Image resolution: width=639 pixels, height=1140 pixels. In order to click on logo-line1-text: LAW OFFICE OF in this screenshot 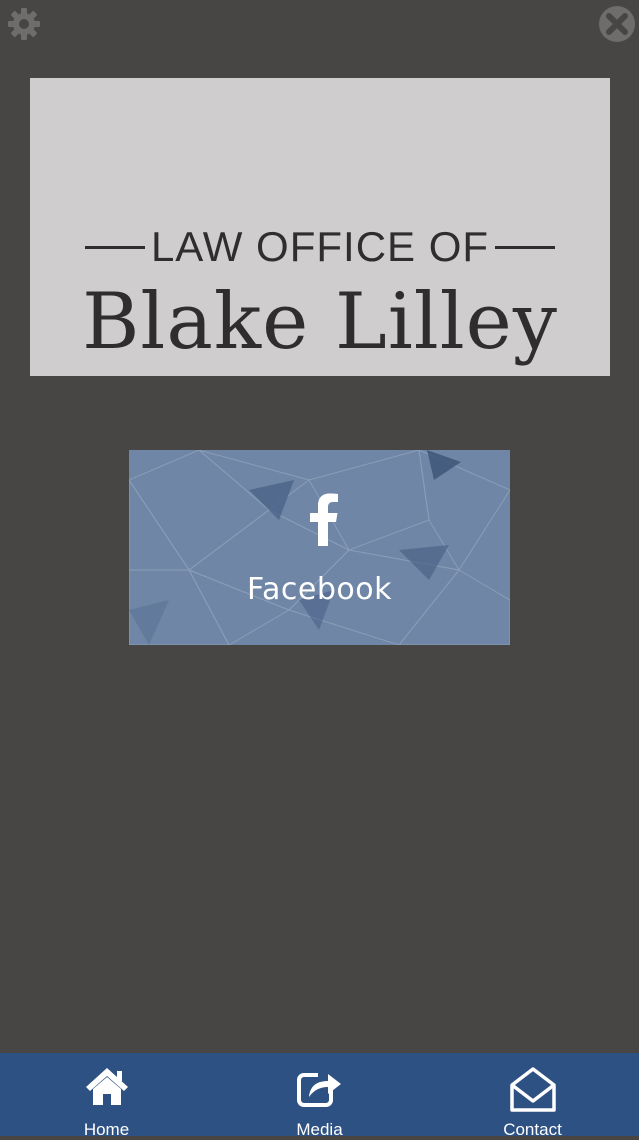, I will do `click(320, 246)`.